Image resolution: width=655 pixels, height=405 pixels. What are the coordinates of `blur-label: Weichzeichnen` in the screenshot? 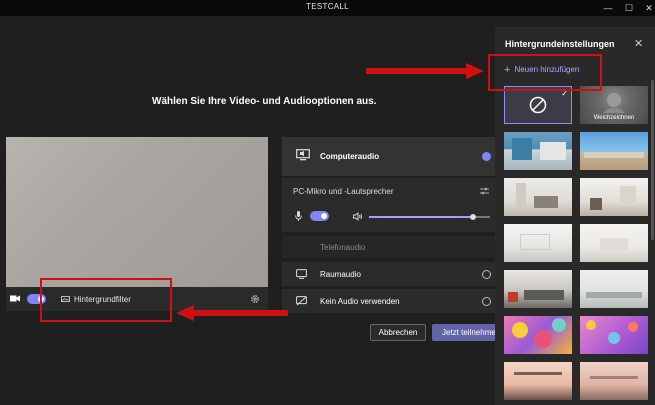 It's located at (614, 118).